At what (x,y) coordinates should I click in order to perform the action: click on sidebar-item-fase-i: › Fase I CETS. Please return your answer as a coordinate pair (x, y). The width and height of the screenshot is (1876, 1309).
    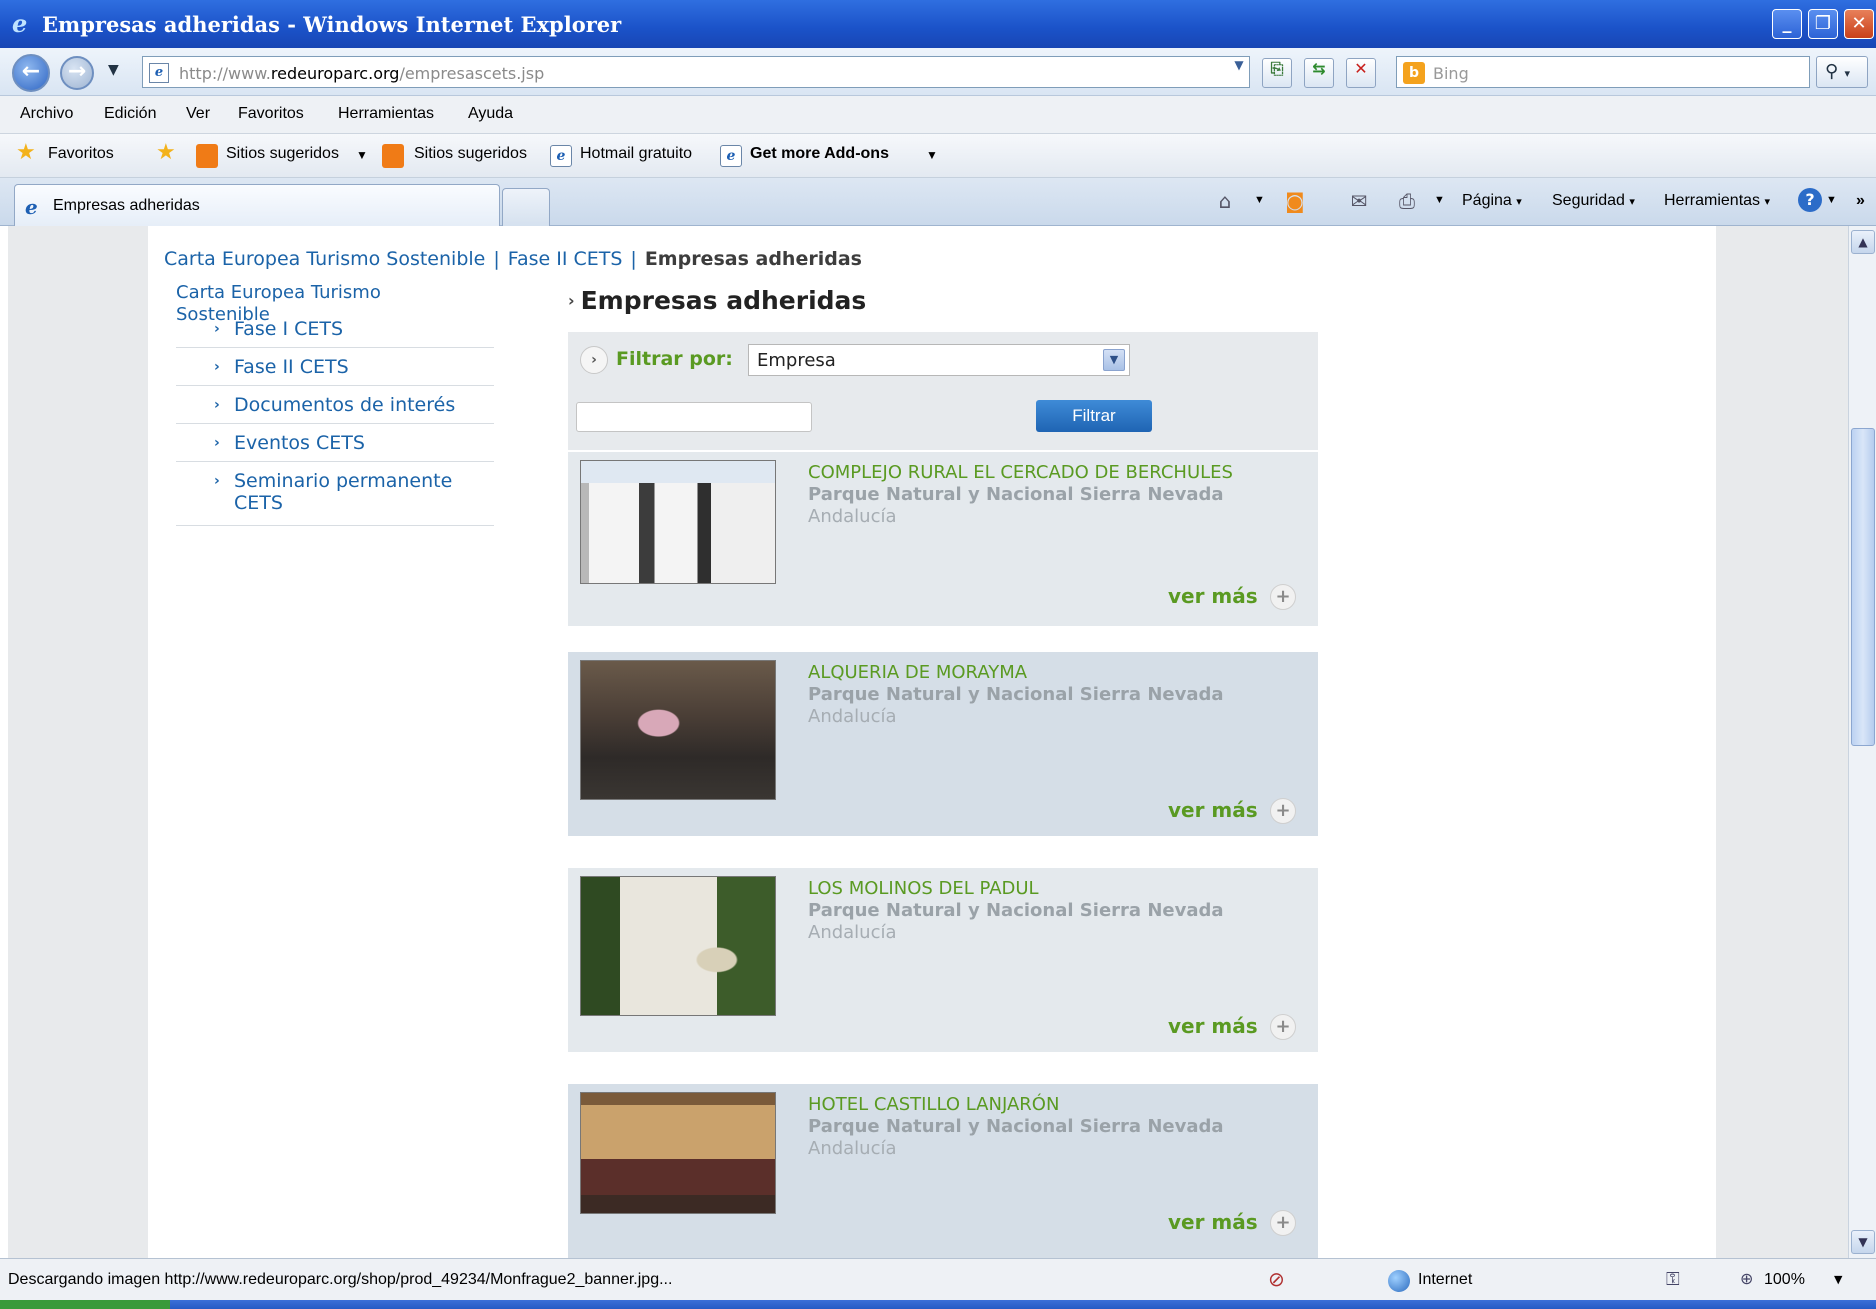
    Looking at the image, I should click on (335, 333).